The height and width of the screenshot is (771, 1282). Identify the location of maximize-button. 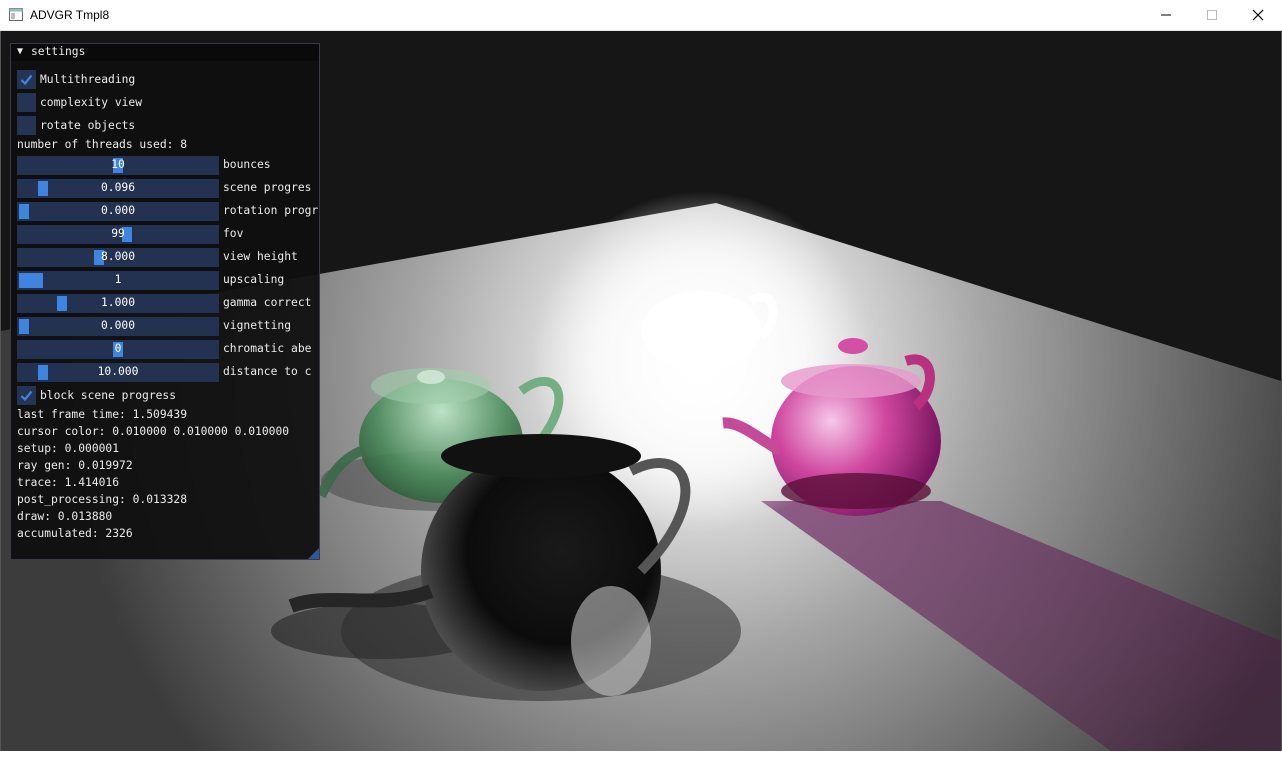
(1212, 15).